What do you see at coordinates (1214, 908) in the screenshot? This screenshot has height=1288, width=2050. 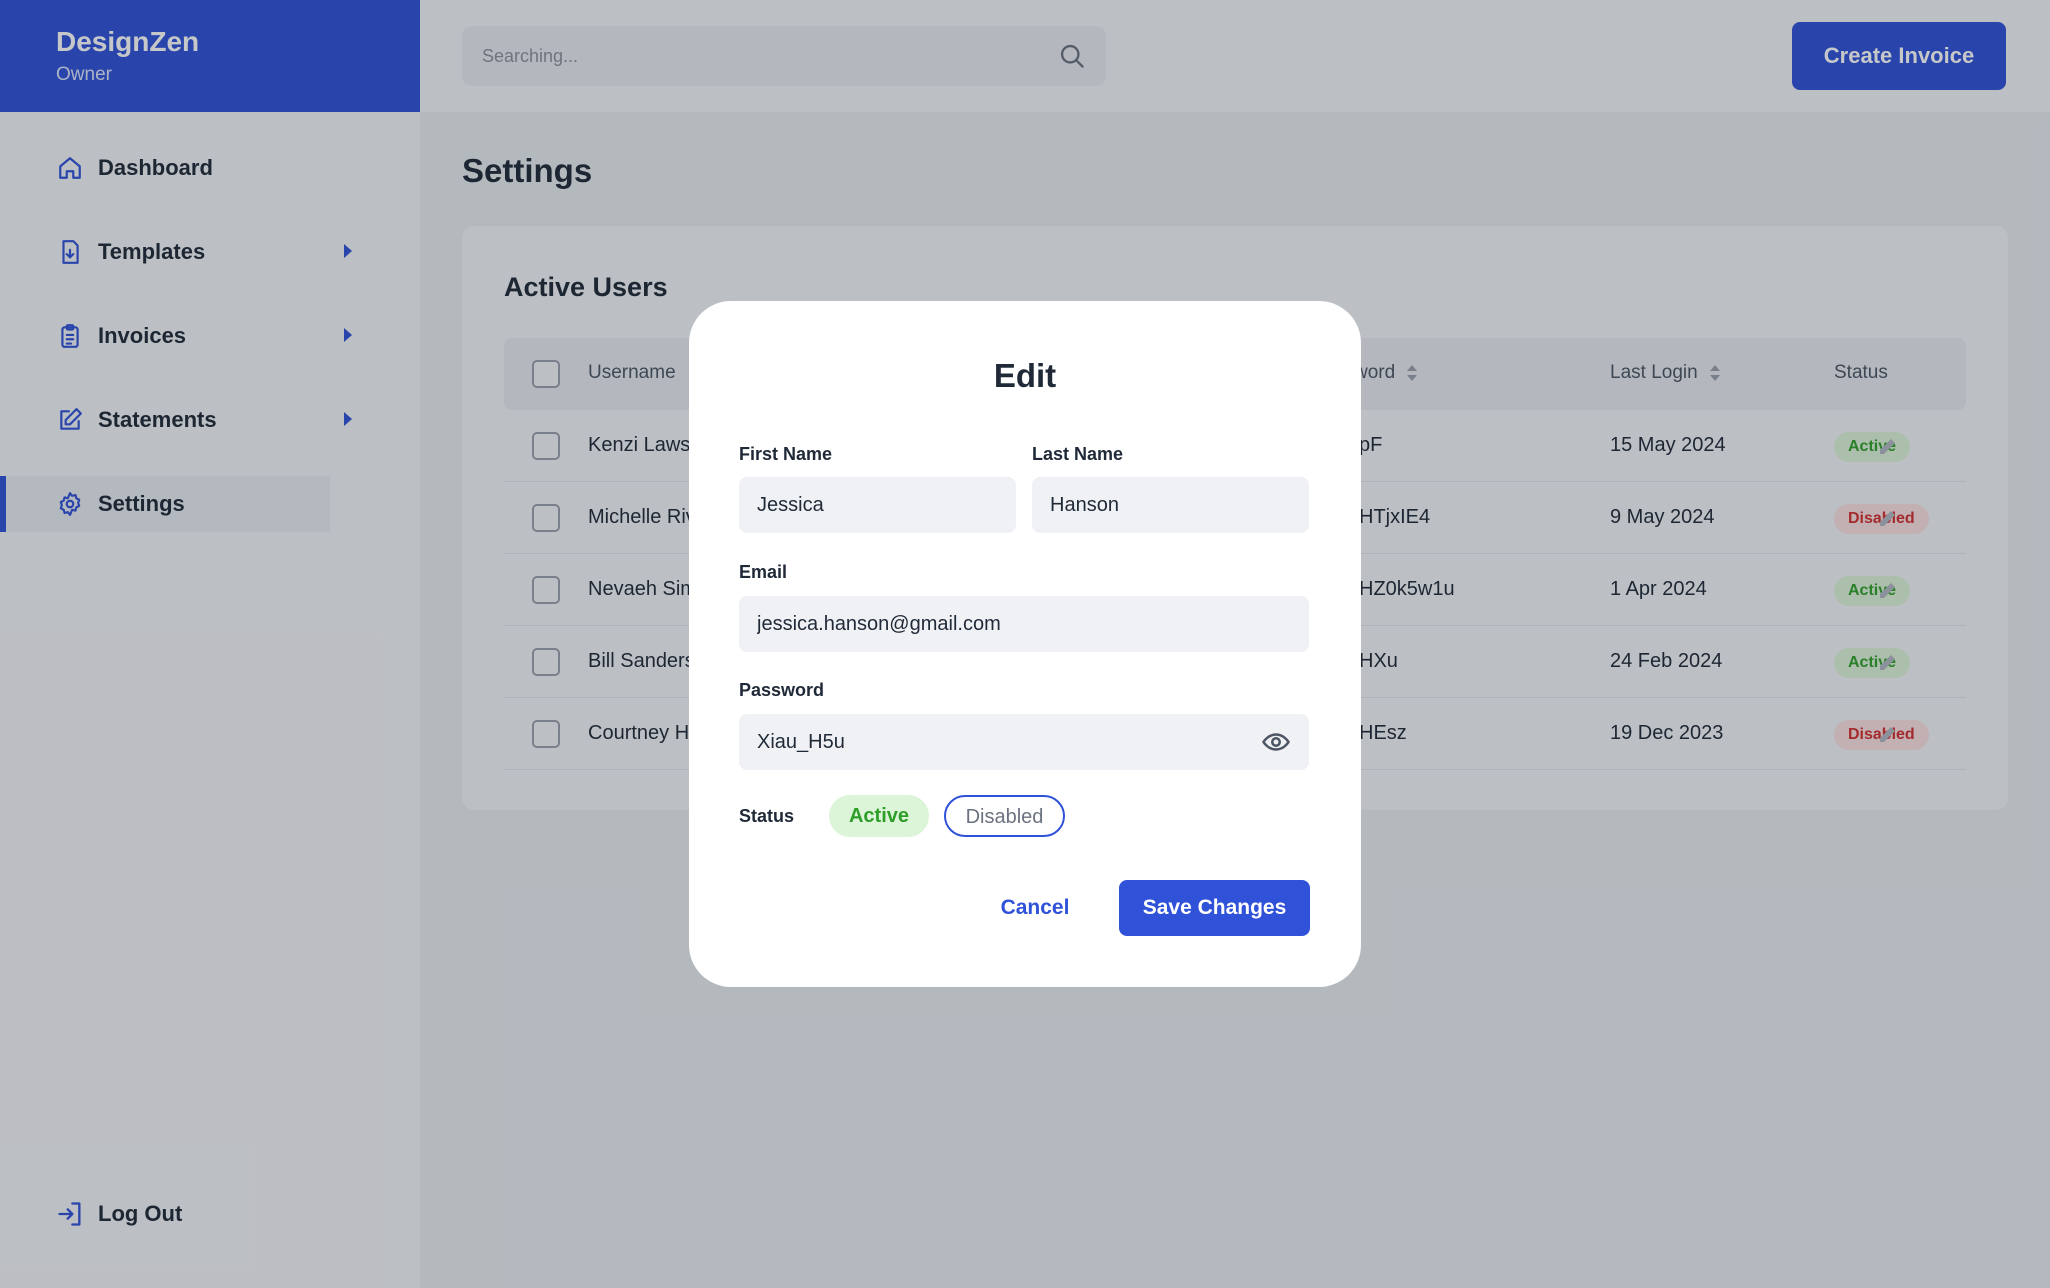 I see `save-changes-button: Save Changes` at bounding box center [1214, 908].